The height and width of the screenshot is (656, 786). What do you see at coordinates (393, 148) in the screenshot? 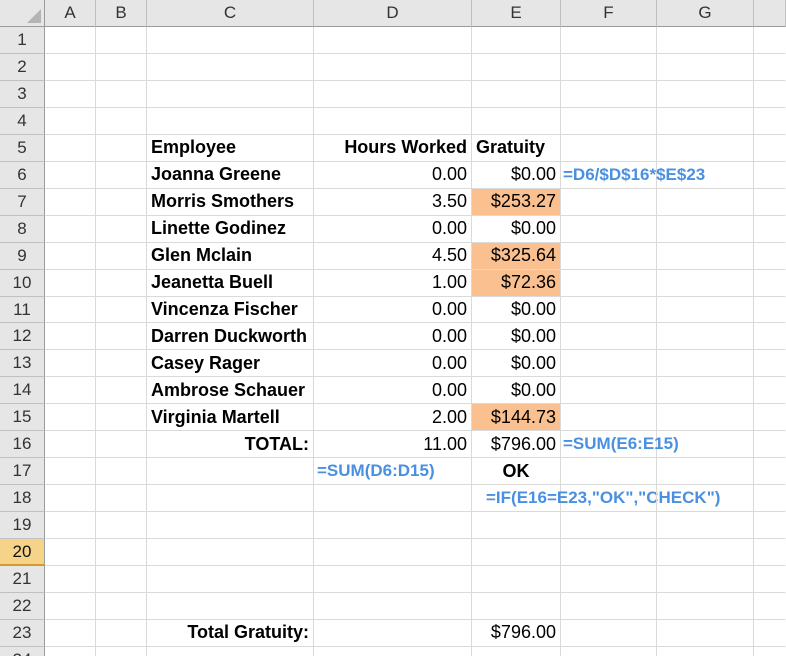
I see `header-hours-worked: Hours Worked` at bounding box center [393, 148].